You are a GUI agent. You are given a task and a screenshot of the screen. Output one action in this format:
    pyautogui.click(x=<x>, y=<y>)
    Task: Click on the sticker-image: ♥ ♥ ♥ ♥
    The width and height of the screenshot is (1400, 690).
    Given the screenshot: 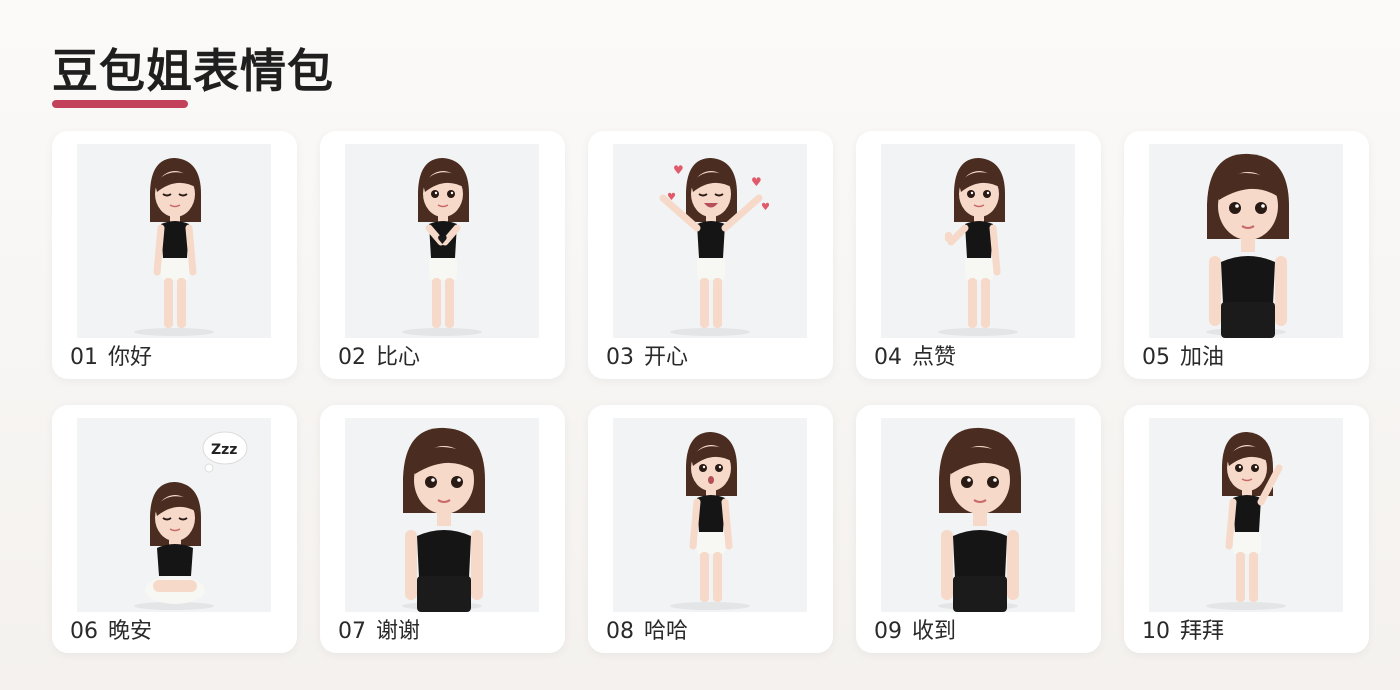 What is the action you would take?
    pyautogui.click(x=710, y=241)
    